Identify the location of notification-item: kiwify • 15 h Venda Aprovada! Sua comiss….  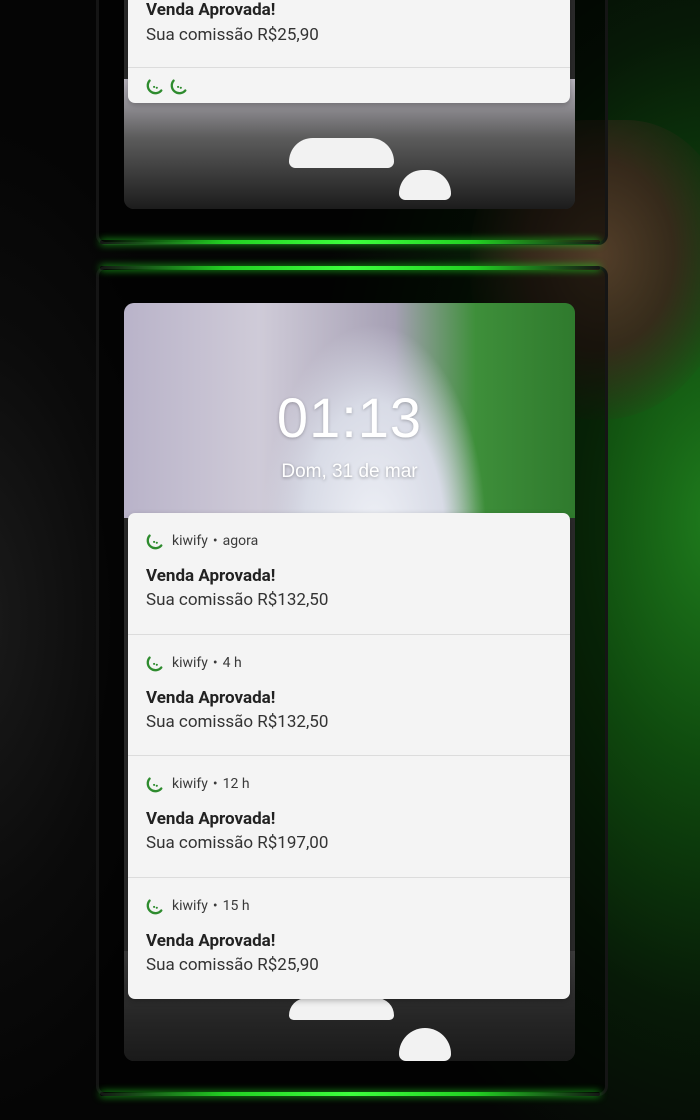
(349, 939).